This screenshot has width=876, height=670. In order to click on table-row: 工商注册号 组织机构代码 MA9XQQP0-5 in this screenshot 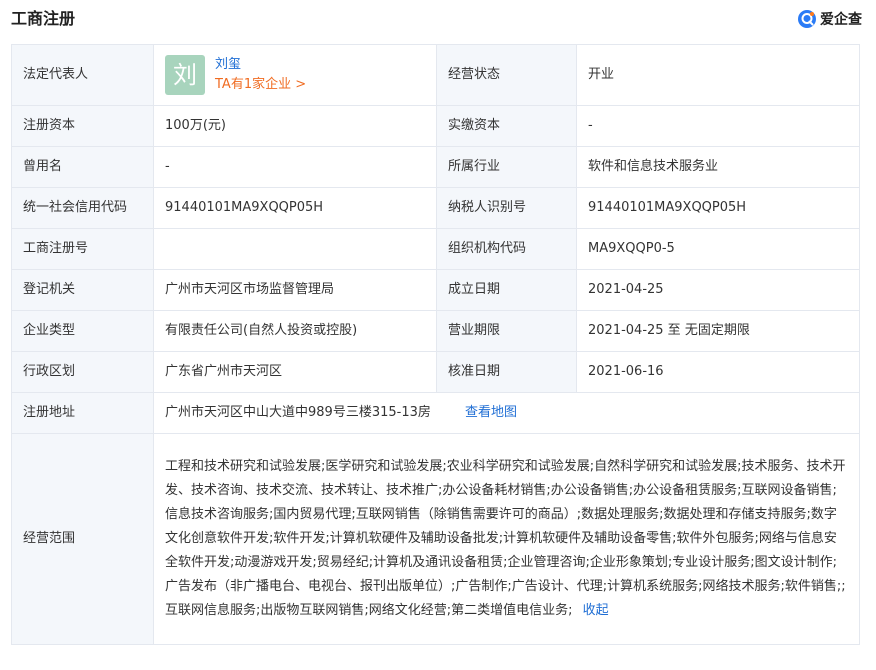, I will do `click(435, 249)`.